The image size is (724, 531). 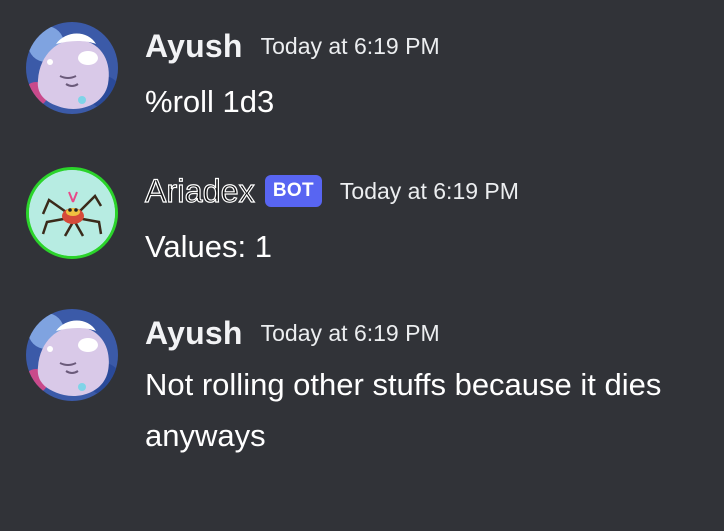 What do you see at coordinates (199, 191) in the screenshot?
I see `bot-username: Ariadex` at bounding box center [199, 191].